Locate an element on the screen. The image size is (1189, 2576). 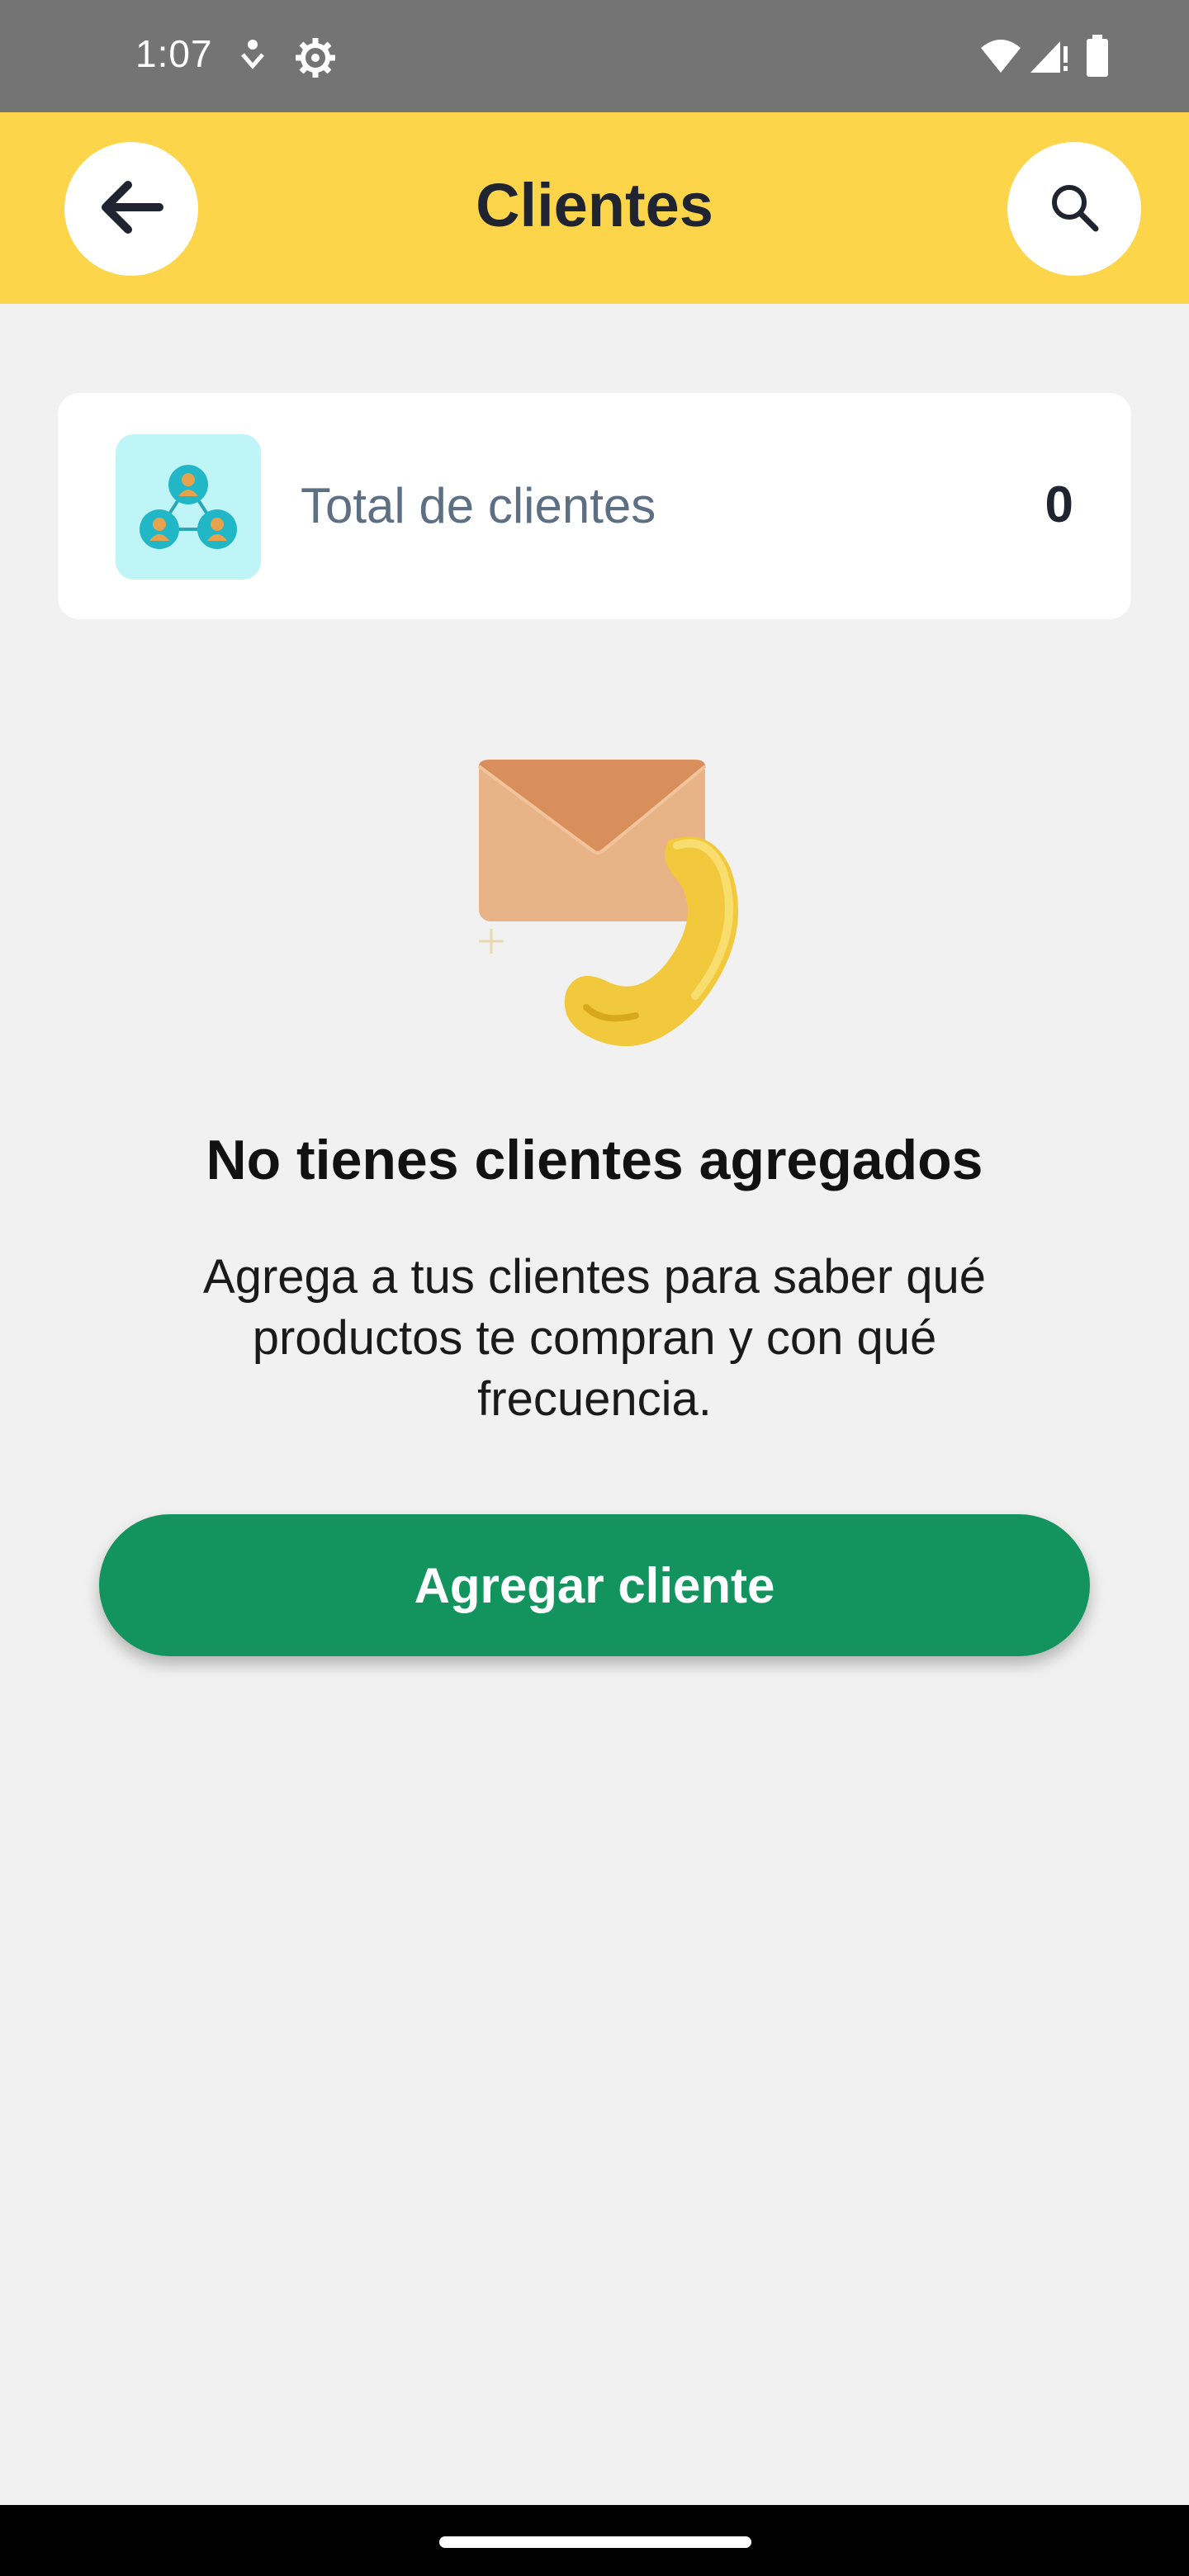
status-bar: 1:07 is located at coordinates (594, 56).